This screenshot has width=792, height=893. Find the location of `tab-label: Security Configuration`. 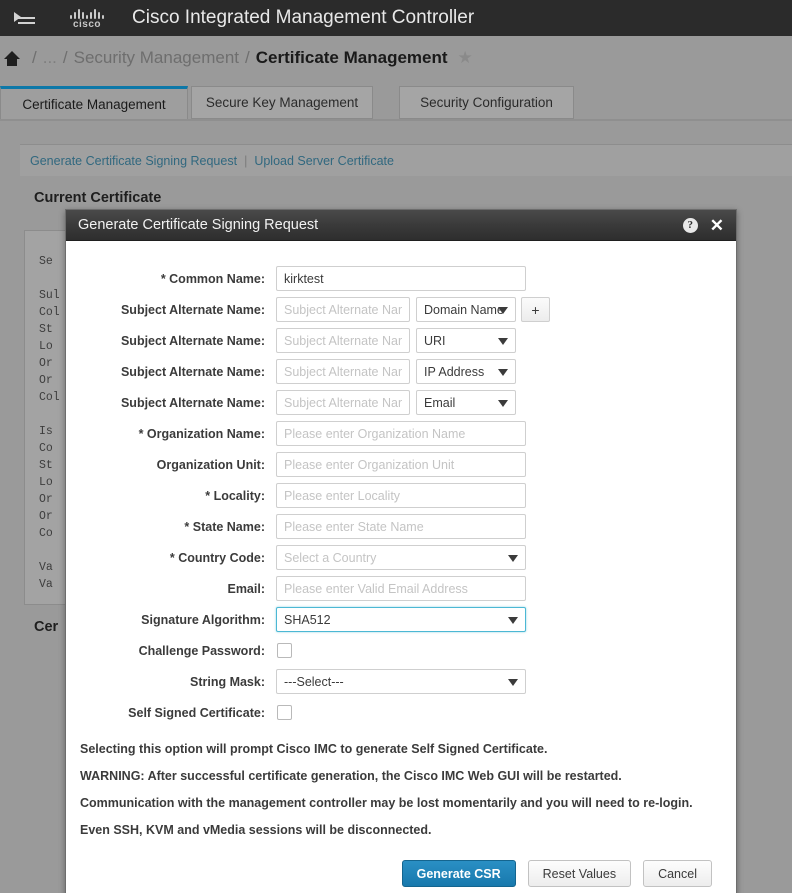

tab-label: Security Configuration is located at coordinates (486, 102).